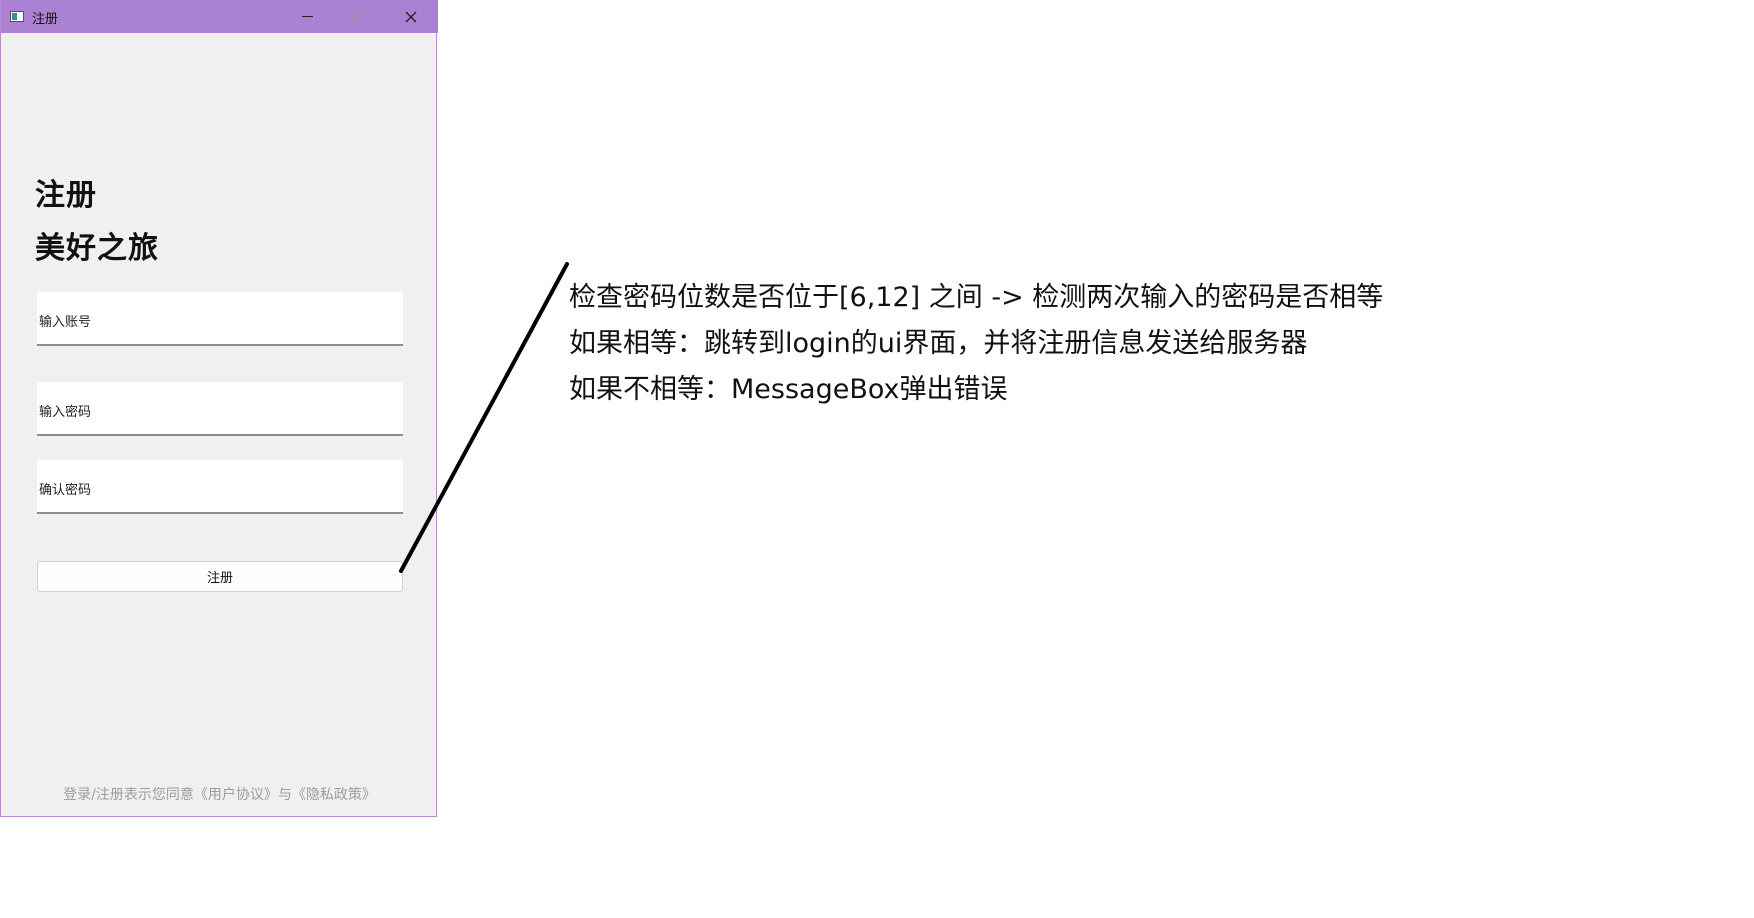 The image size is (1754, 918). I want to click on annotation-line-3: 如果不相等：MessageBox弹出错误, so click(788, 389).